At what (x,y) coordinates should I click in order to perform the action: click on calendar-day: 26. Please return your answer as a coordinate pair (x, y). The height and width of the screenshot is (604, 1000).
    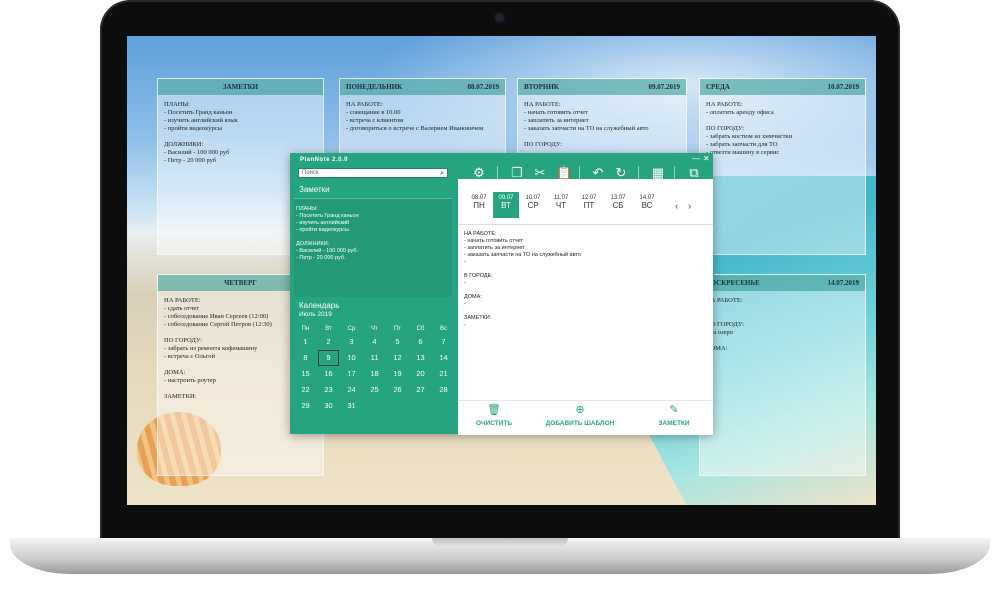
    Looking at the image, I should click on (397, 390).